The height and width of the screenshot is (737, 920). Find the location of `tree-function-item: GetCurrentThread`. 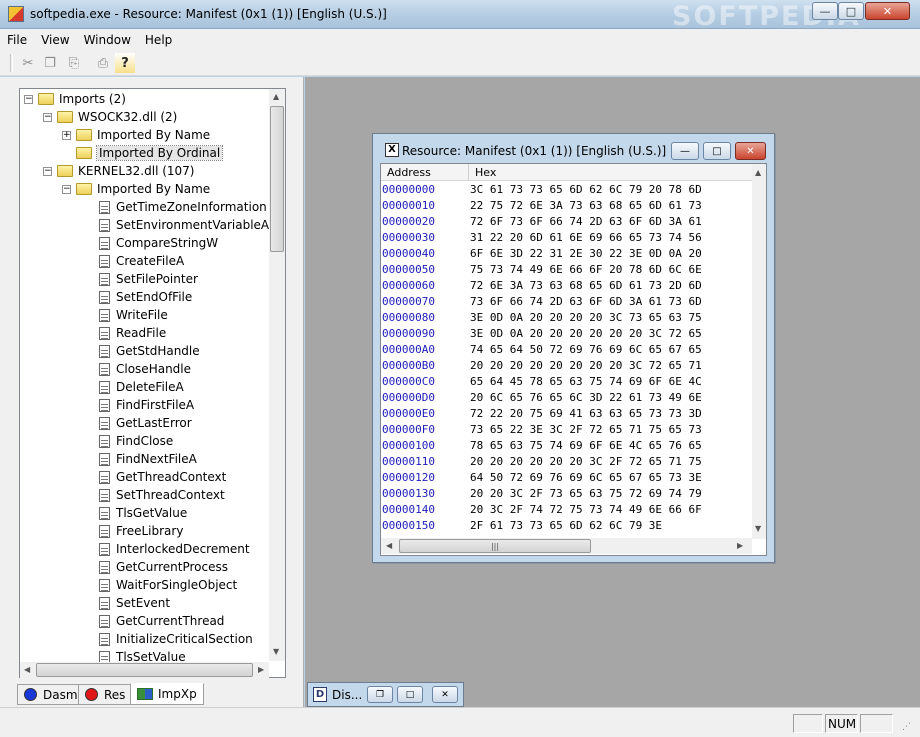

tree-function-item: GetCurrentThread is located at coordinates (161, 621).